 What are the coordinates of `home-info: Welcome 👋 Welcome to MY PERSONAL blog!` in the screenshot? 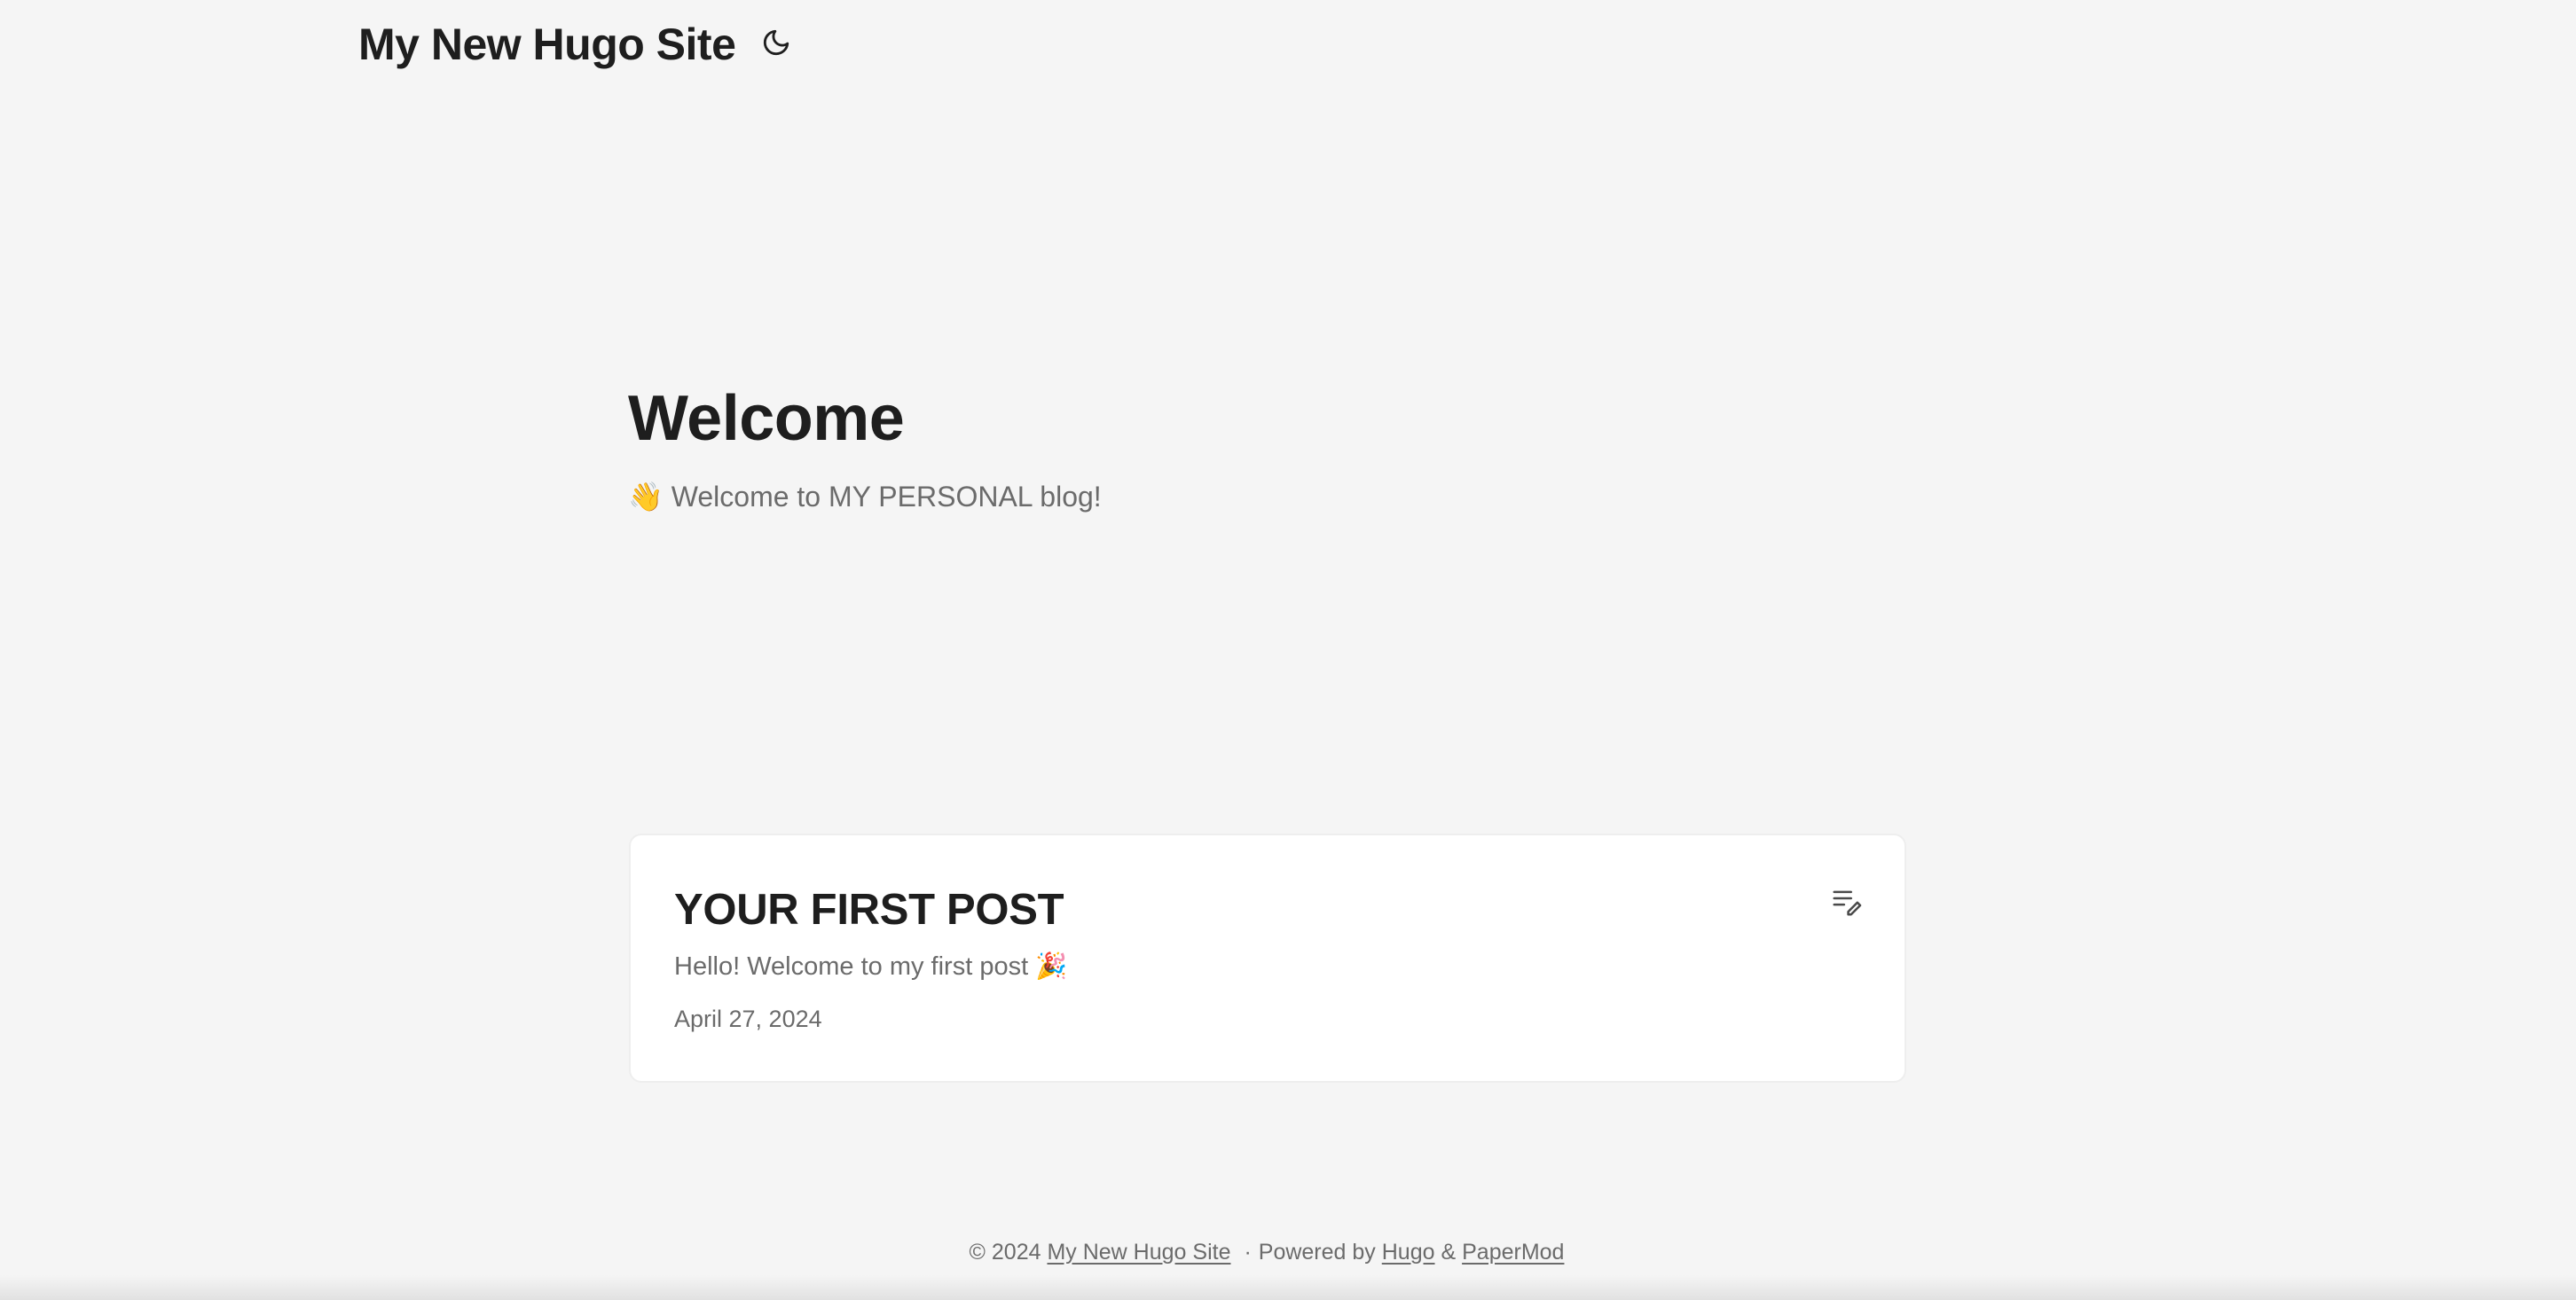 It's located at (1266, 448).